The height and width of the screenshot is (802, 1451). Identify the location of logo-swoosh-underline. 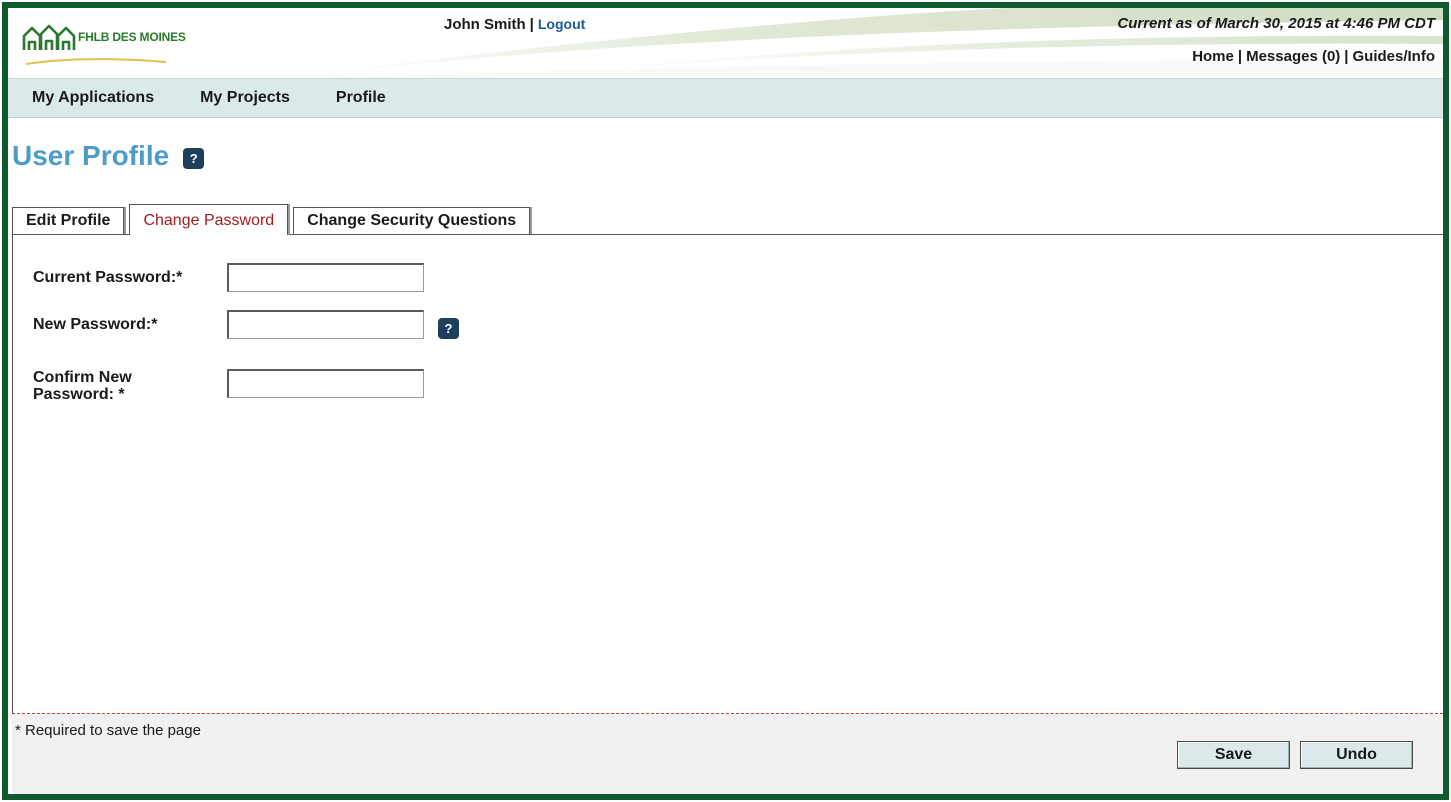
(96, 61).